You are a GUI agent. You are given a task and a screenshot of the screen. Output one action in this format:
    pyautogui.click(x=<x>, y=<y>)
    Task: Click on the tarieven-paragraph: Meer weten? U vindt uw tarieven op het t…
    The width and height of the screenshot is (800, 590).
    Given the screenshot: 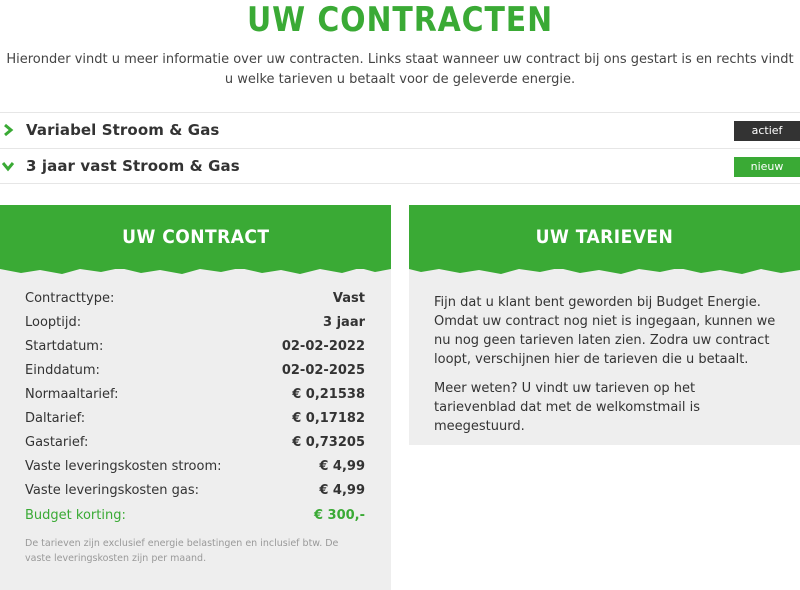 What is the action you would take?
    pyautogui.click(x=567, y=407)
    